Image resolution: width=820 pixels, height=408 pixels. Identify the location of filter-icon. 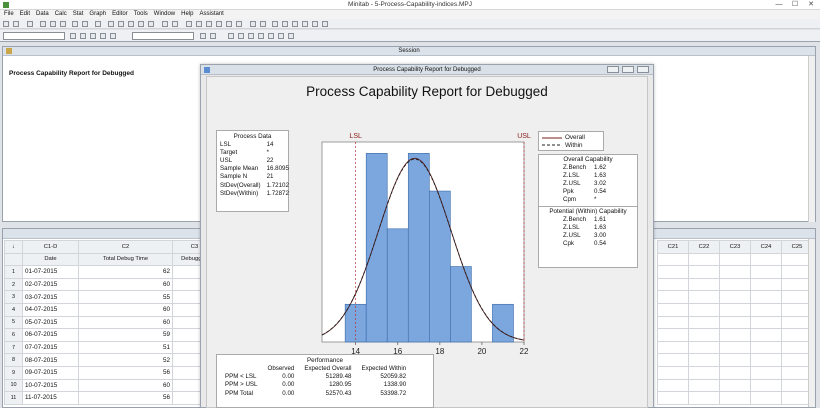
(113, 36).